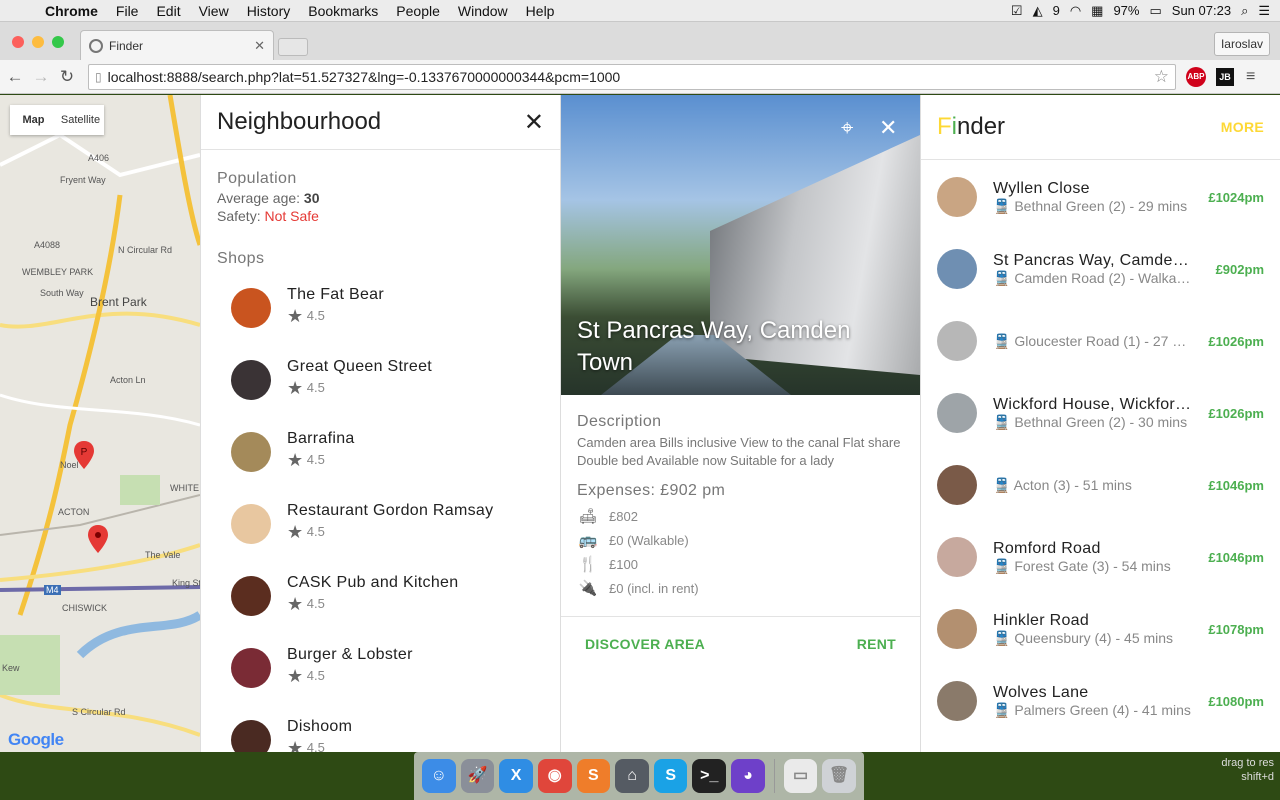 The width and height of the screenshot is (1280, 800). Describe the element at coordinates (516, 776) in the screenshot. I see `xcode-app-icon: X` at that location.